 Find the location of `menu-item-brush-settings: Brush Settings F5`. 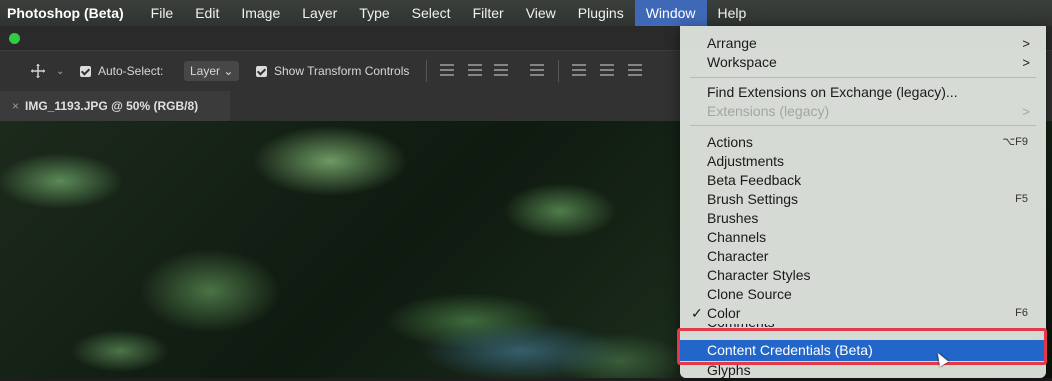

menu-item-brush-settings: Brush Settings F5 is located at coordinates (863, 199).